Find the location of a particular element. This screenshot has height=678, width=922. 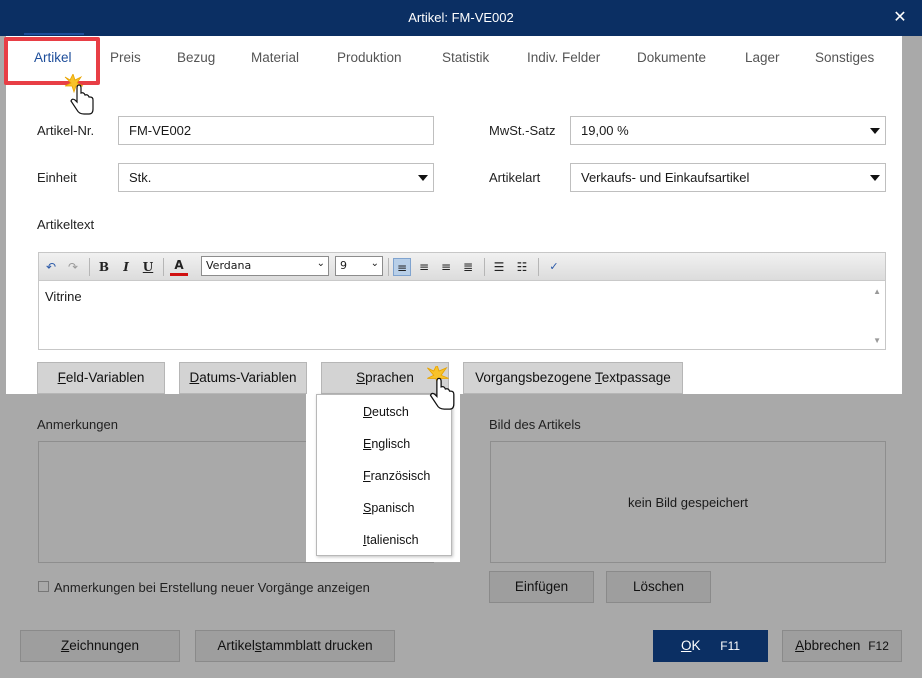

font-color-icon: A is located at coordinates (179, 267).